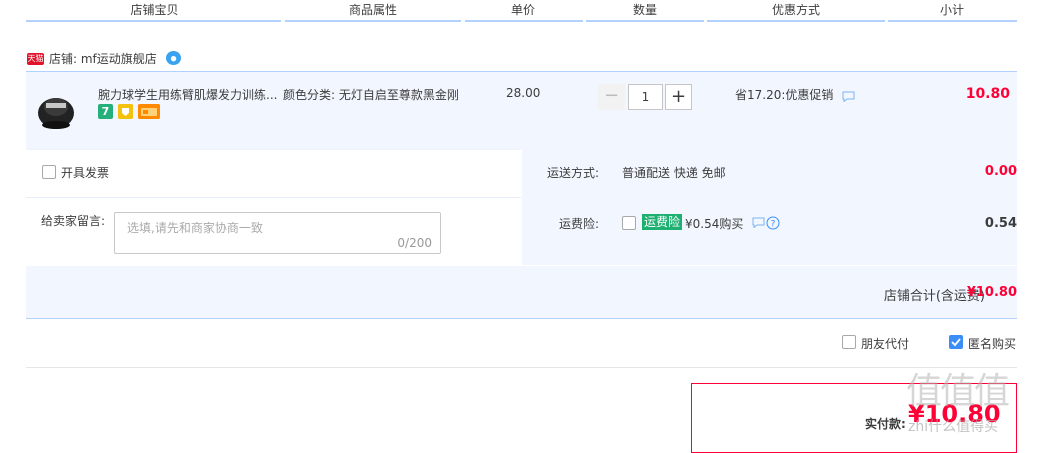 This screenshot has height=453, width=1056. Describe the element at coordinates (987, 94) in the screenshot. I see `item-subtotal: 10.80` at that location.